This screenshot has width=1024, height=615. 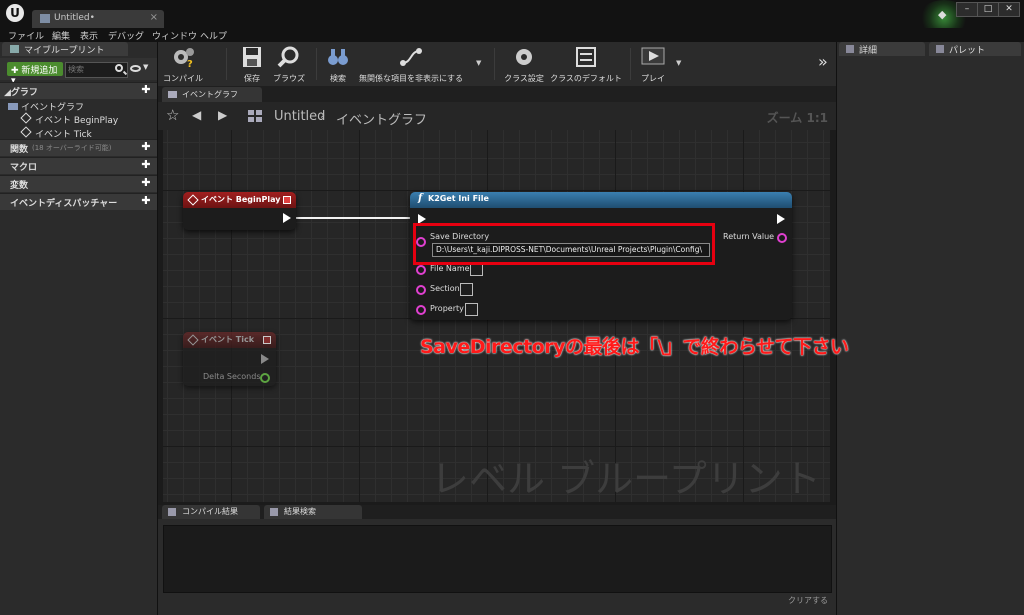 What do you see at coordinates (35, 74) in the screenshot?
I see `add-new-button: ✚ 新規追加 ▾` at bounding box center [35, 74].